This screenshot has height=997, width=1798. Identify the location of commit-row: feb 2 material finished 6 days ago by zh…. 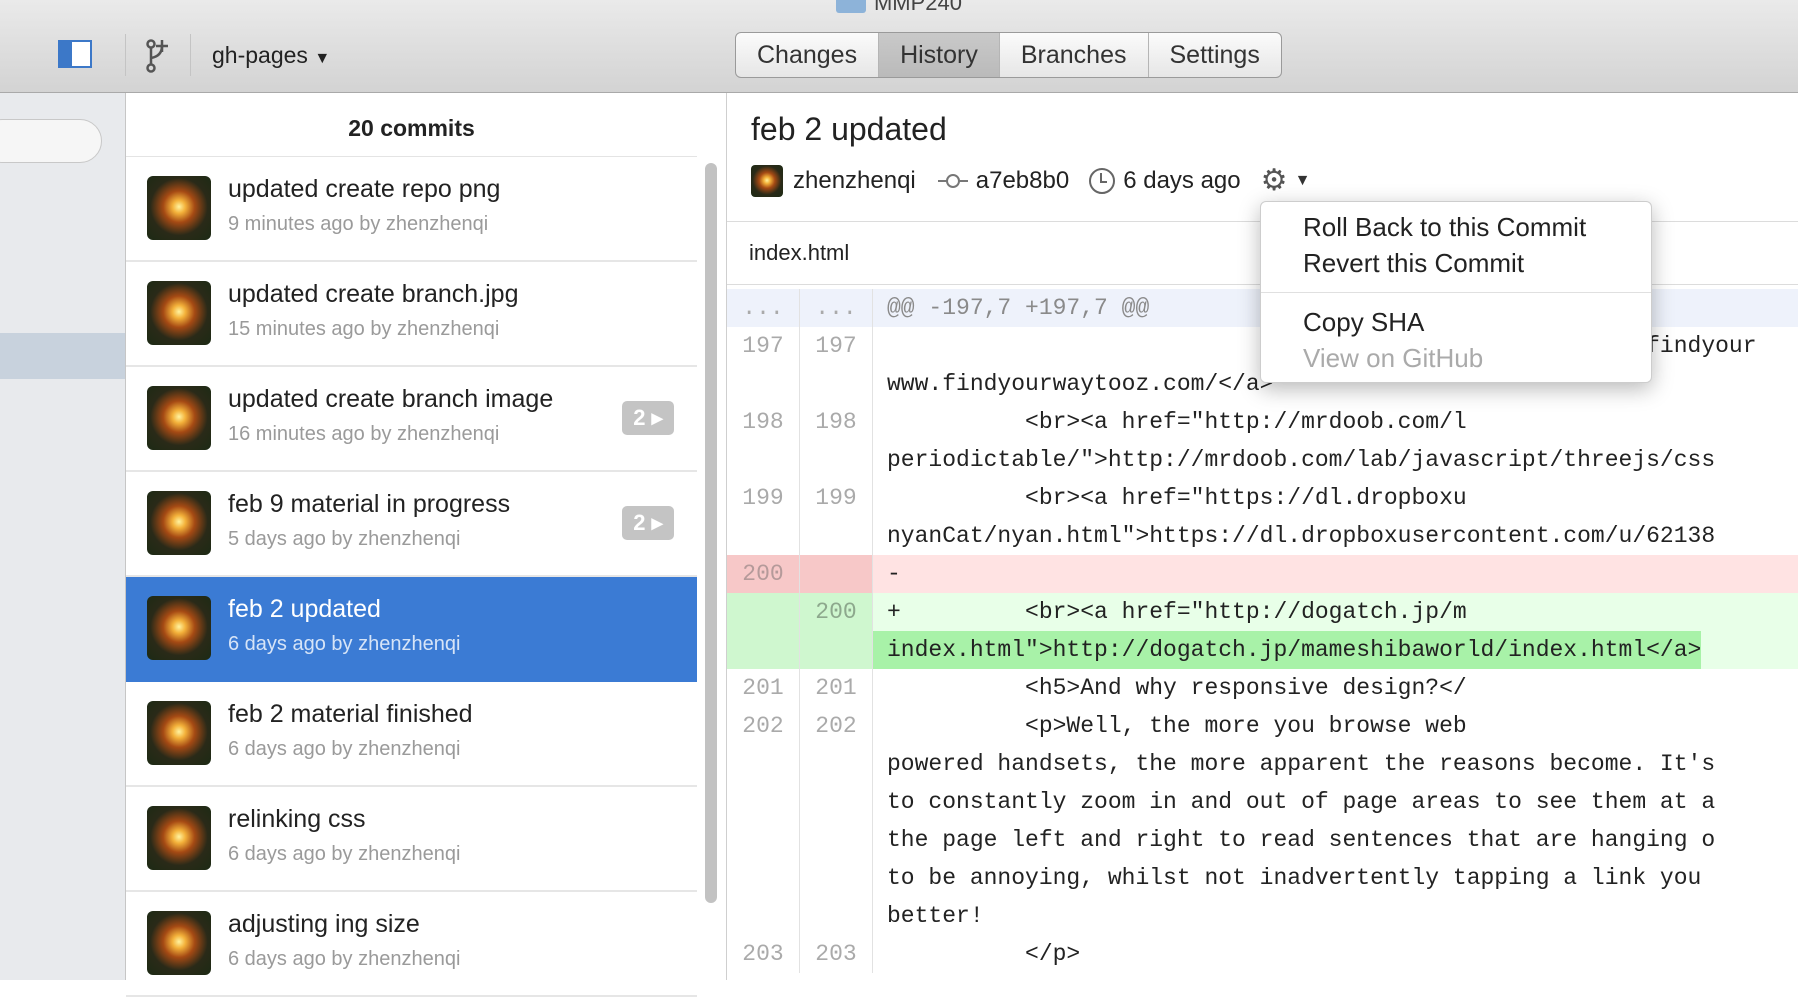
(411, 734).